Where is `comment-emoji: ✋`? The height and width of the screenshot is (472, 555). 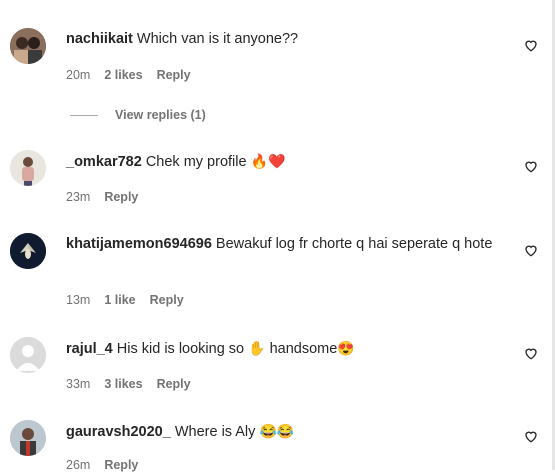
comment-emoji: ✋ is located at coordinates (257, 348).